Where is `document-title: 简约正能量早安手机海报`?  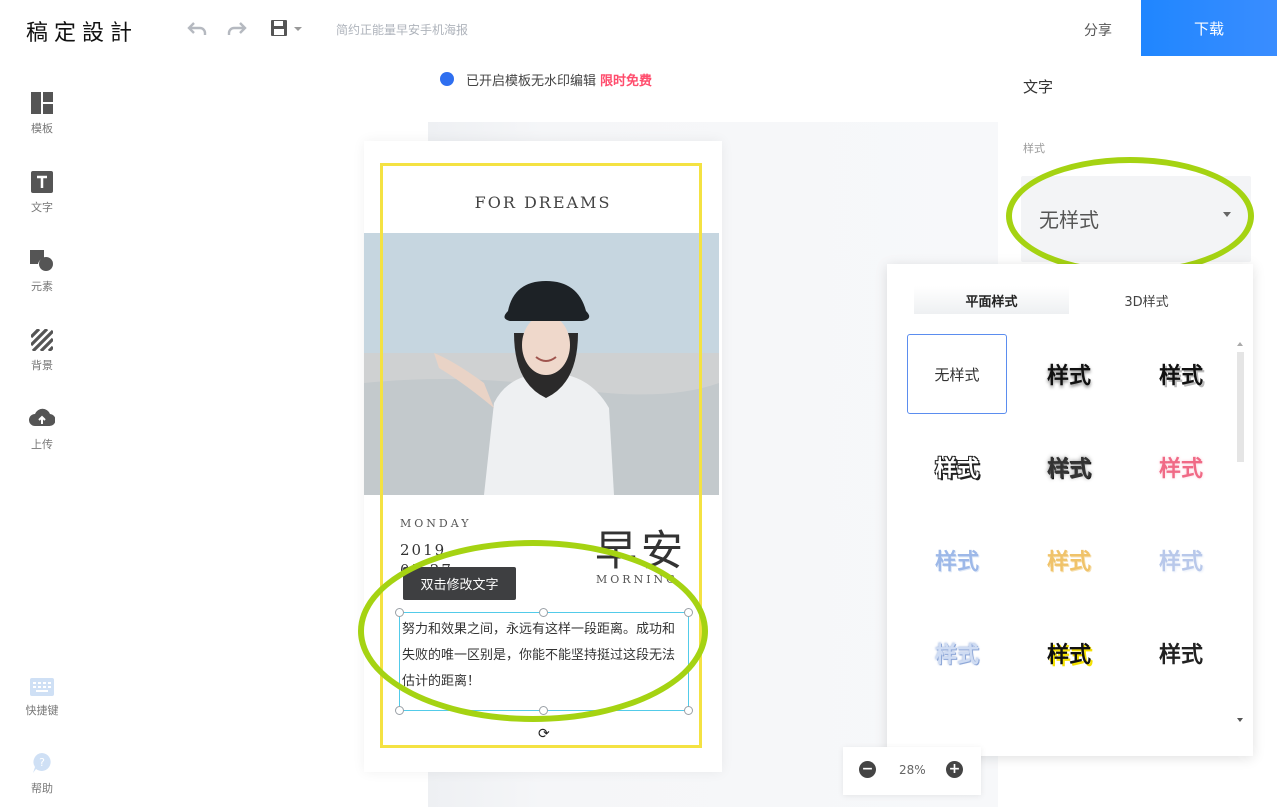 document-title: 简约正能量早安手机海报 is located at coordinates (402, 29).